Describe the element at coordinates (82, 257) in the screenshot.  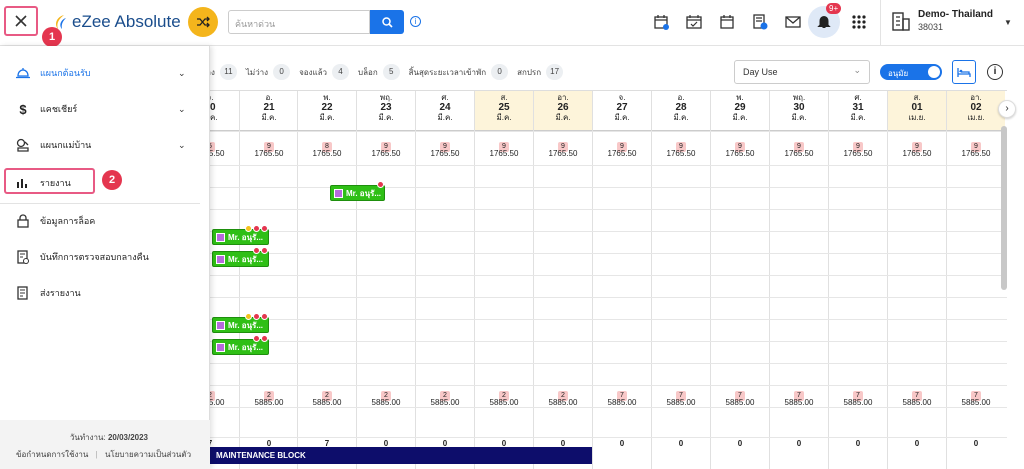
I see `sidebar-item-night-audit: บันทึกการตรวจสอบกลางคืน` at that location.